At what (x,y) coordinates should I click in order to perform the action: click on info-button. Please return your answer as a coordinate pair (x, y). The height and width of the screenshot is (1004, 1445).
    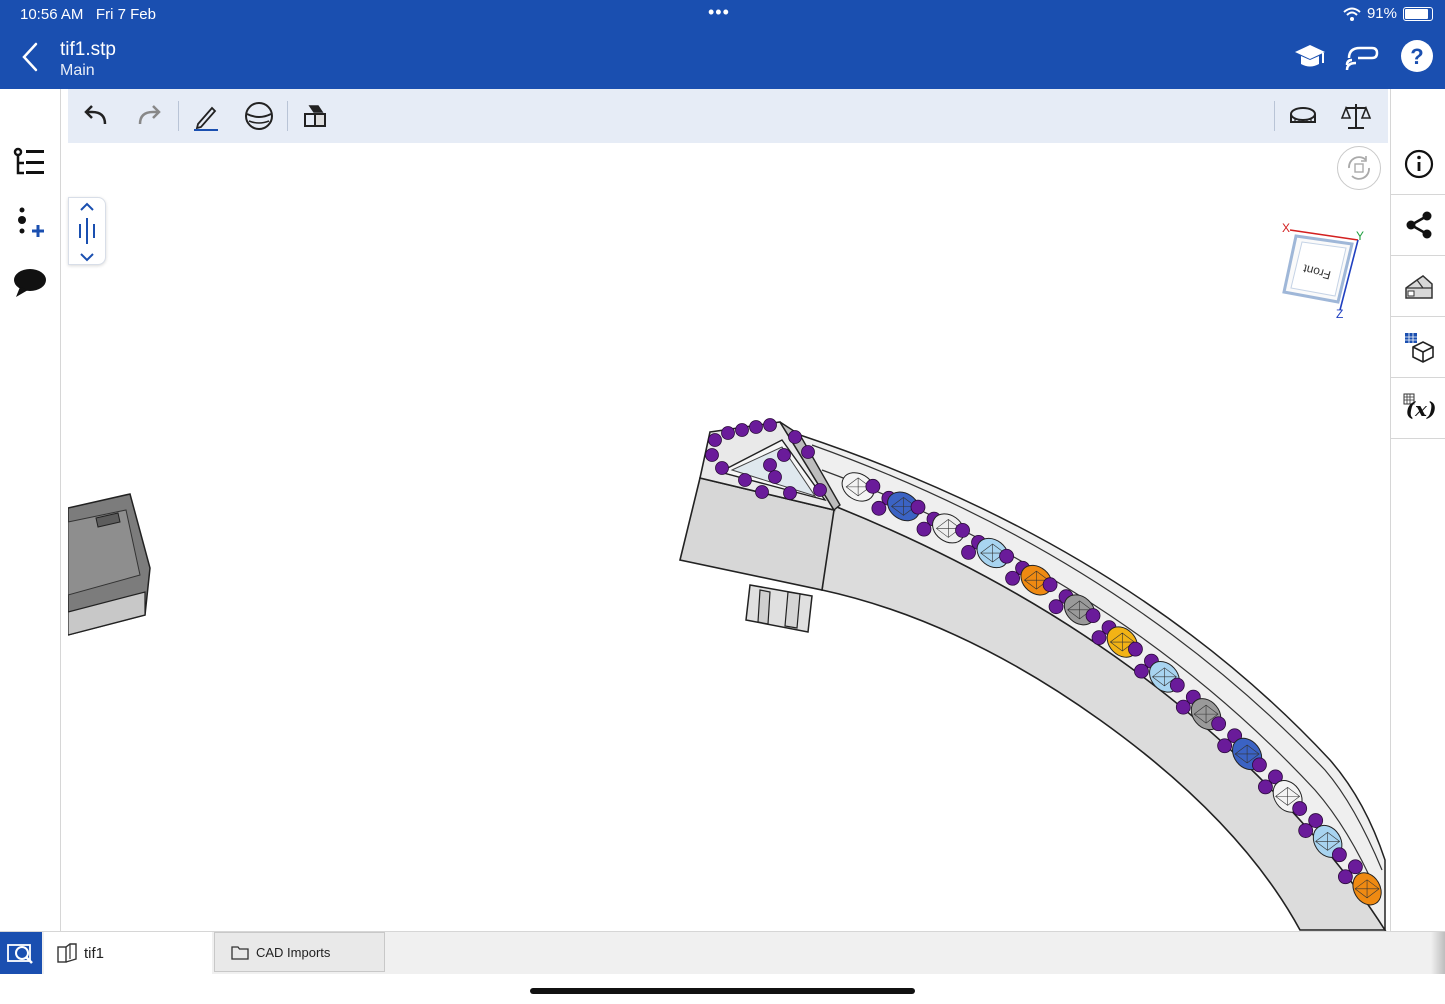
    Looking at the image, I should click on (1418, 164).